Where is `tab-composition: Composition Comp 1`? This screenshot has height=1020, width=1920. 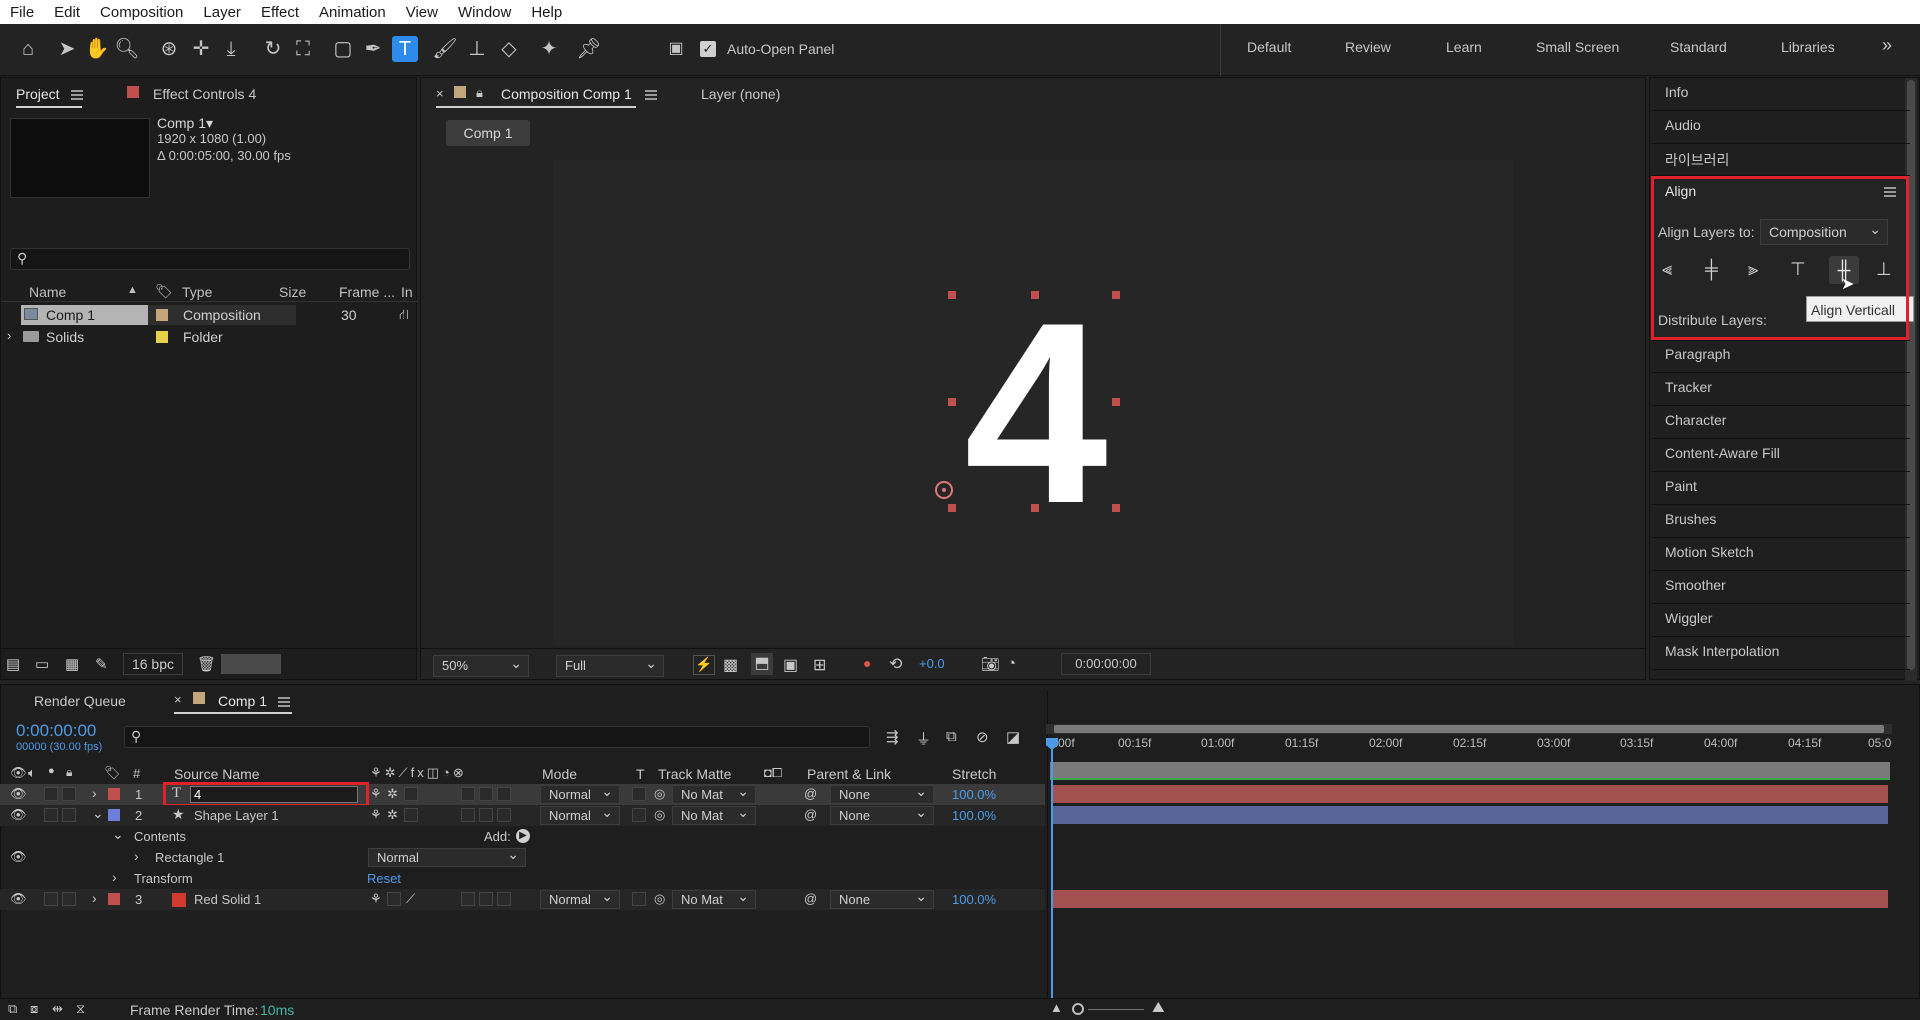
tab-composition: Composition Comp 1 is located at coordinates (566, 94).